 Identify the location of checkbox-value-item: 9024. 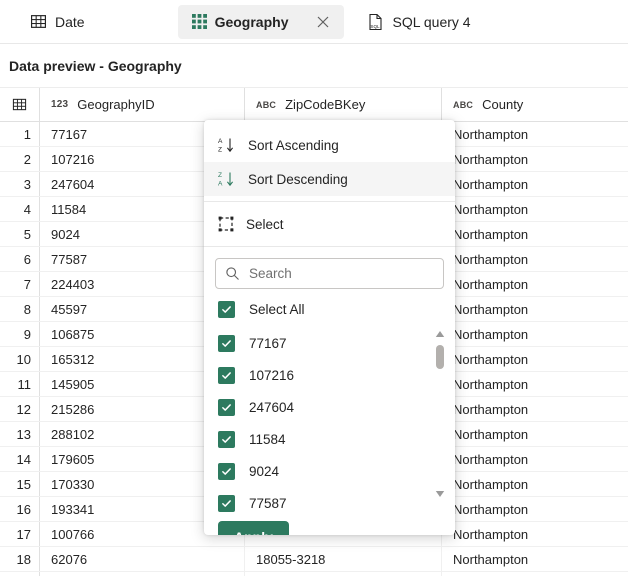
(329, 471).